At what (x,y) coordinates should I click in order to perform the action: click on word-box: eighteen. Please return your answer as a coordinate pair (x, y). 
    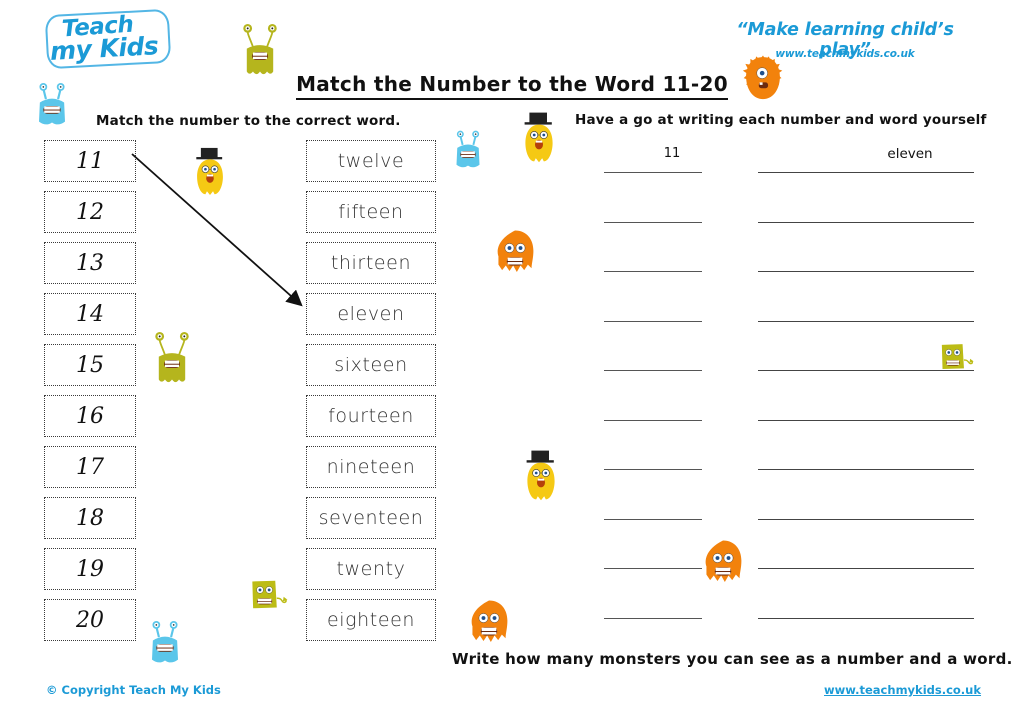
    Looking at the image, I should click on (371, 620).